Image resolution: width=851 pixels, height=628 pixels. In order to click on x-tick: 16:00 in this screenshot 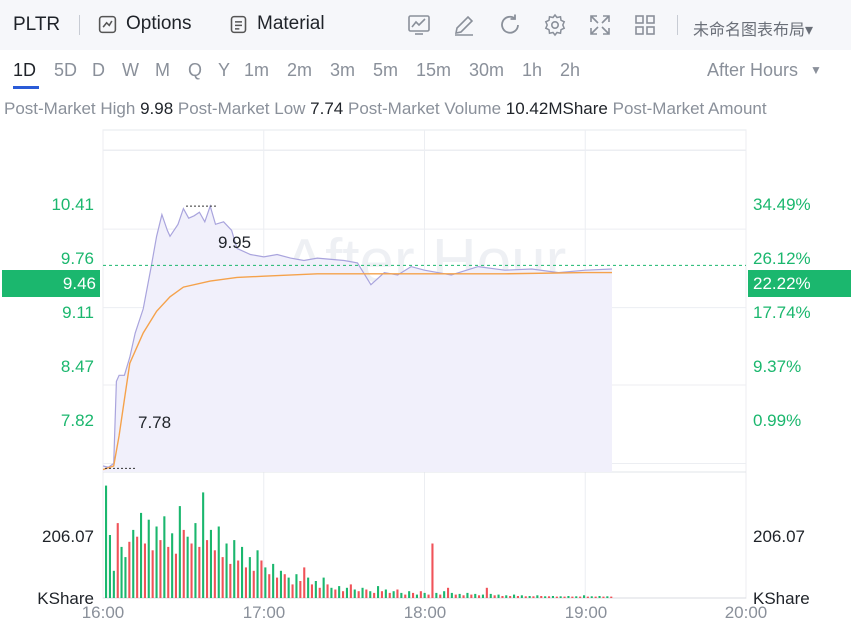, I will do `click(103, 612)`.